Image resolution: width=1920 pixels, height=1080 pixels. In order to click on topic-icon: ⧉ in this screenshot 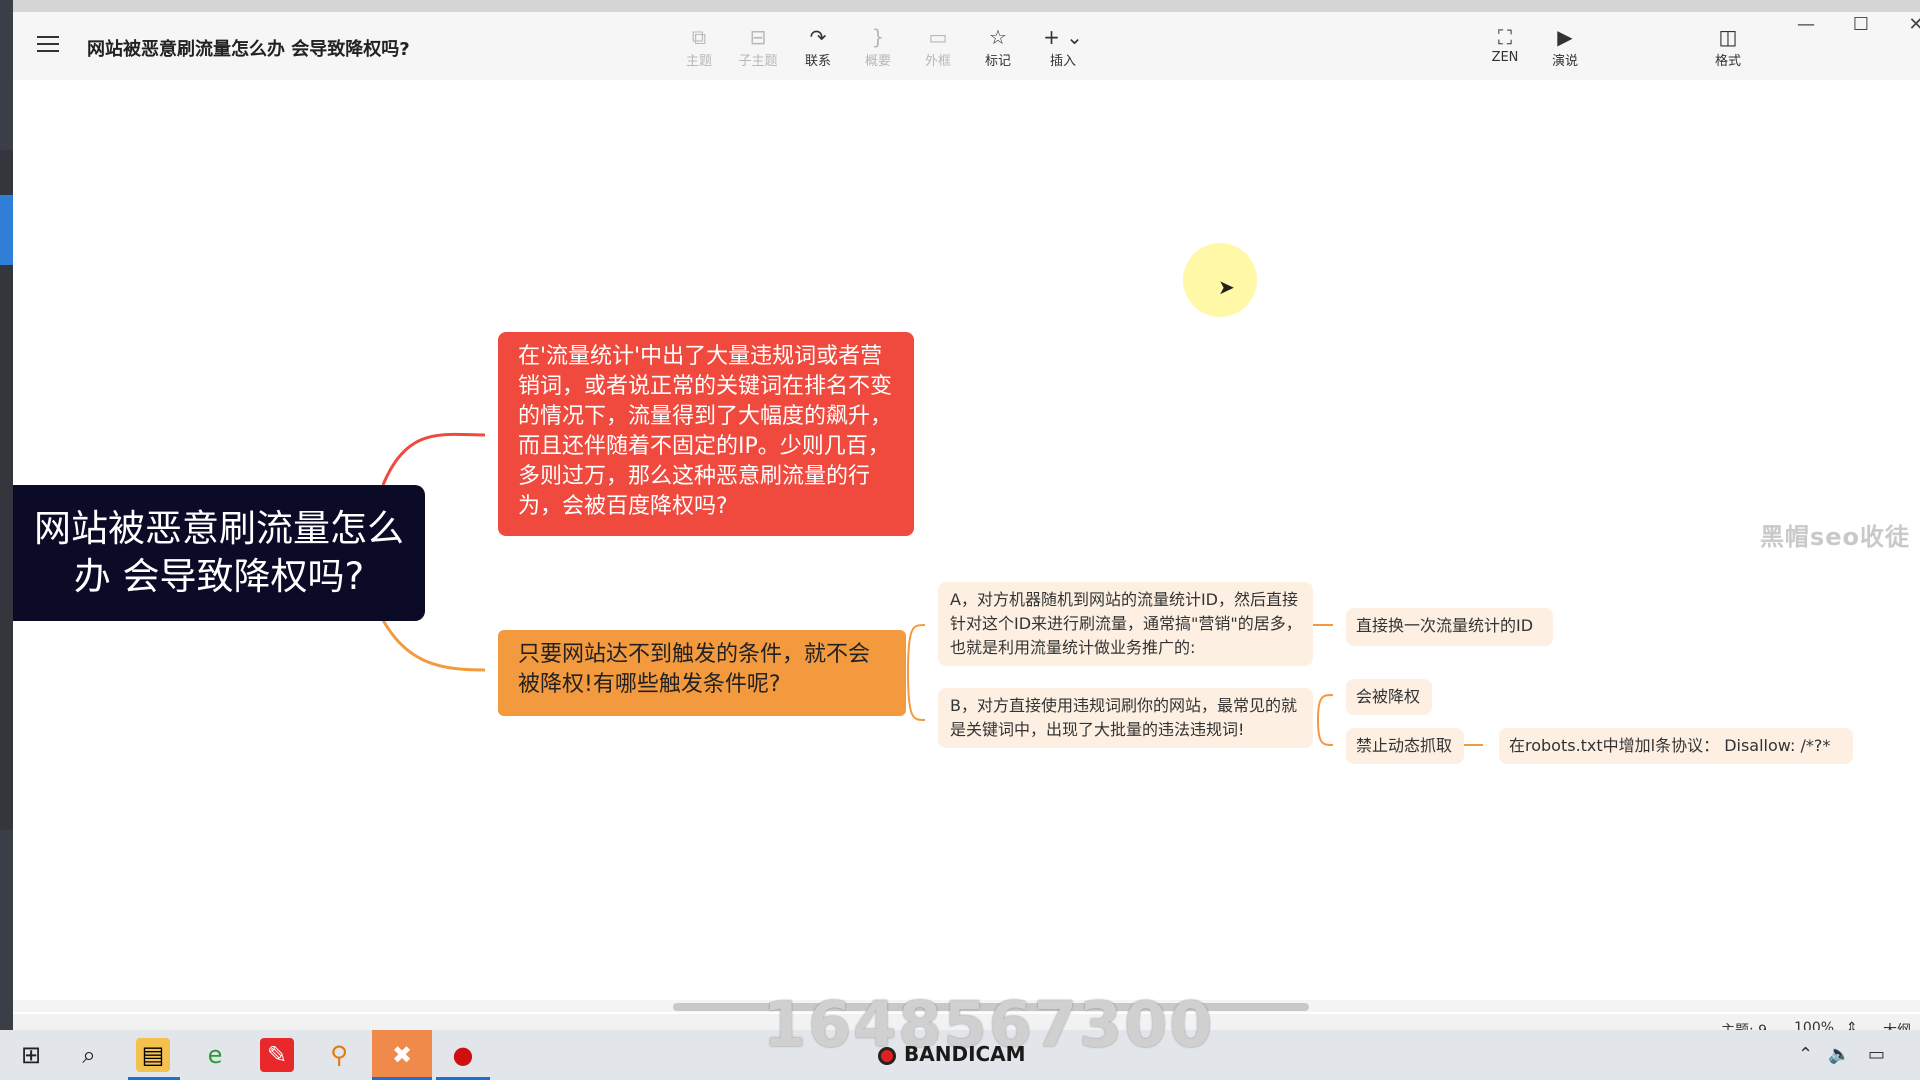, I will do `click(699, 37)`.